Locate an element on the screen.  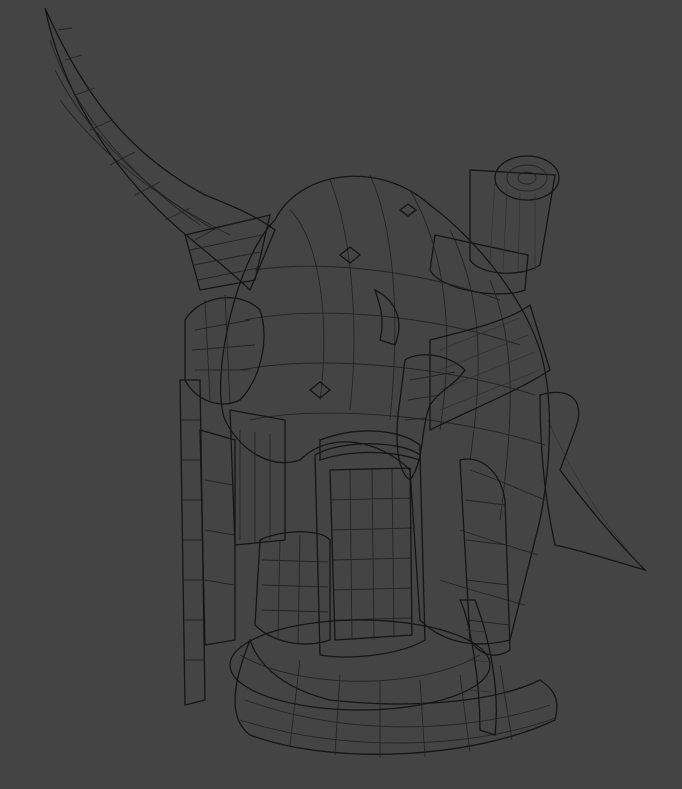
side-ornament is located at coordinates (224, 350).